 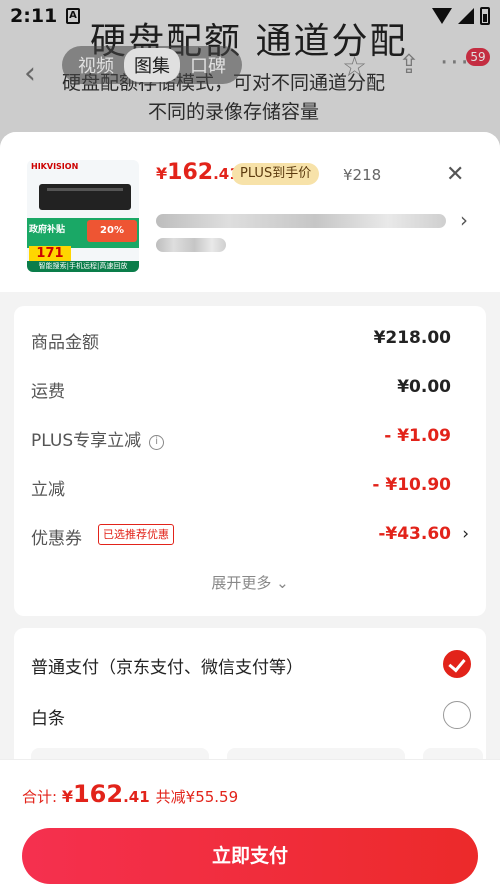 What do you see at coordinates (83, 266) in the screenshot?
I see `thumb-feature-tags: 智能搜索|手机远程|高速回放` at bounding box center [83, 266].